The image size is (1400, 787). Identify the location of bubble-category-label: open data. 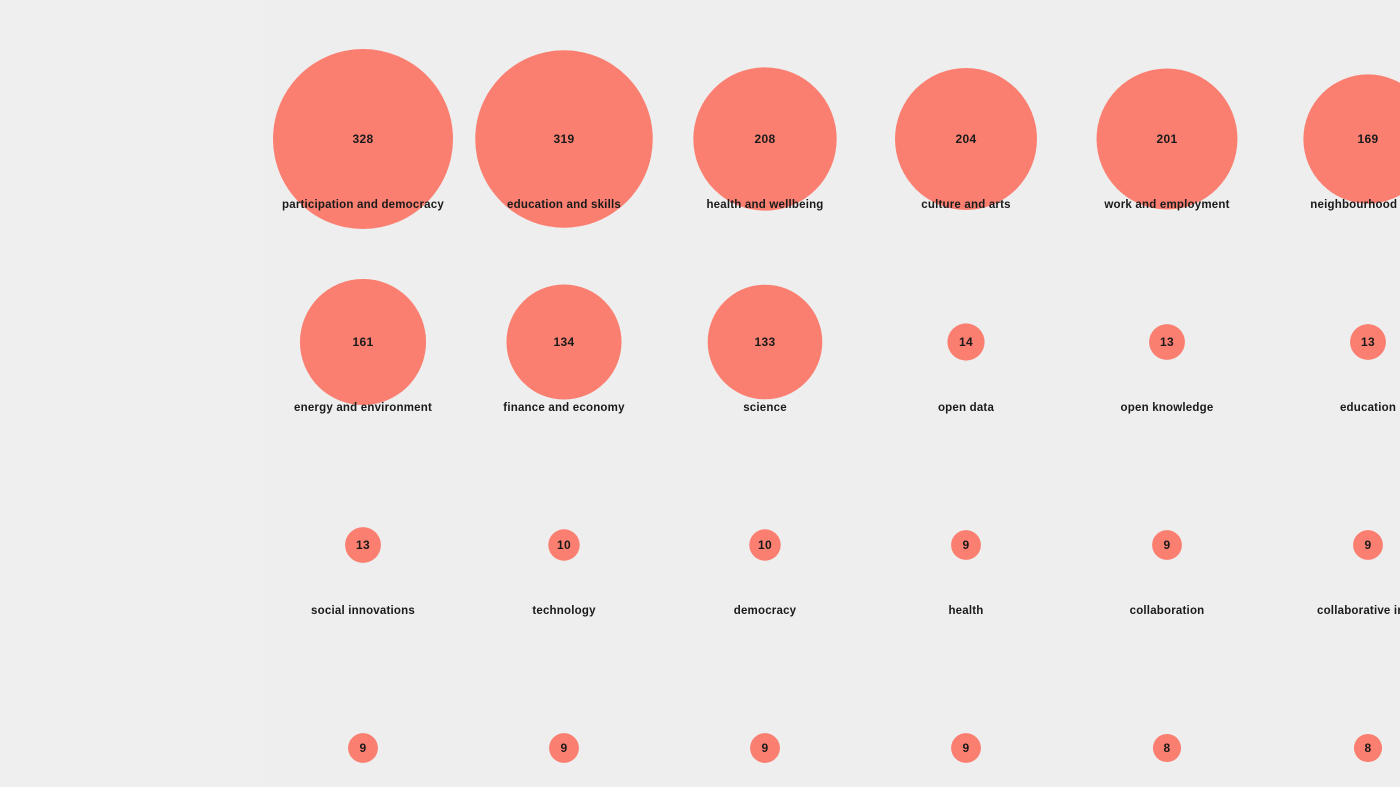
(966, 408).